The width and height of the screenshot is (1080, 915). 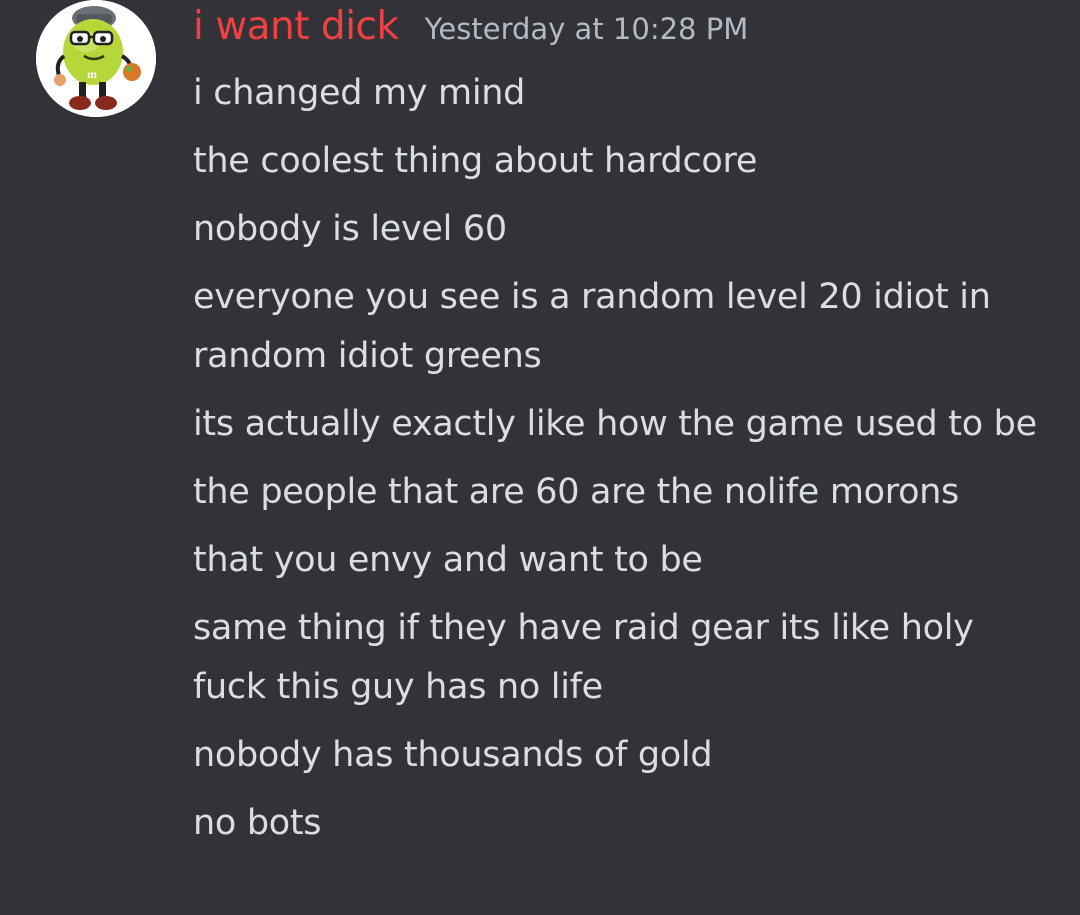 I want to click on author-username: i want dick, so click(x=296, y=26).